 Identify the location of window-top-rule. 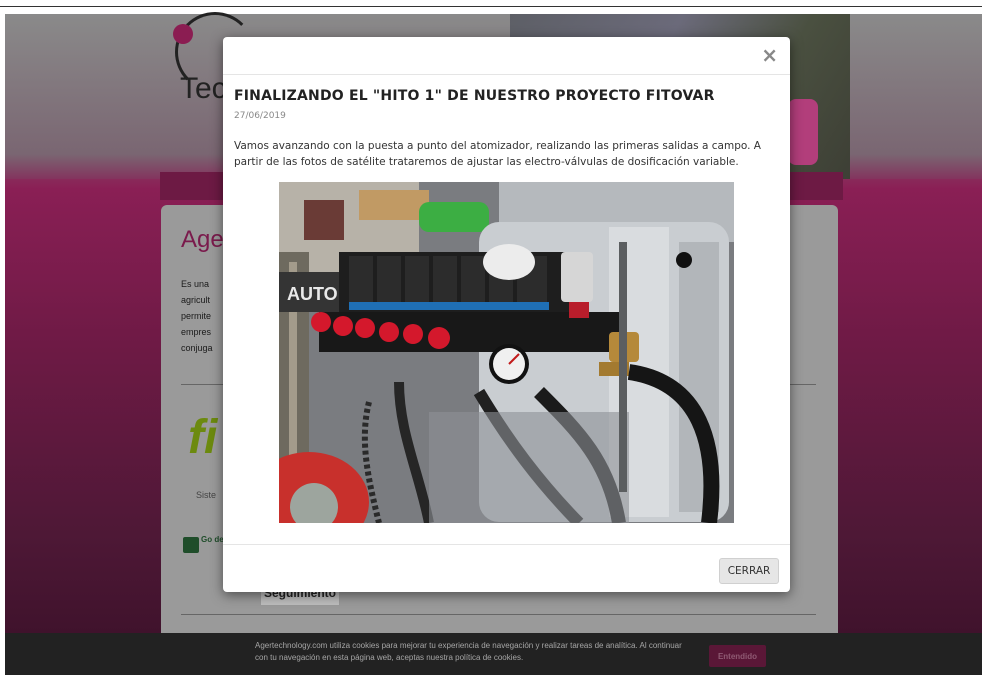
(491, 3).